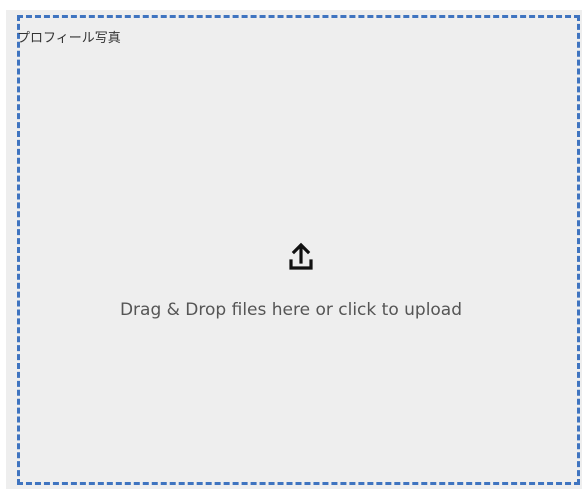  What do you see at coordinates (301, 256) in the screenshot?
I see `upload-icon` at bounding box center [301, 256].